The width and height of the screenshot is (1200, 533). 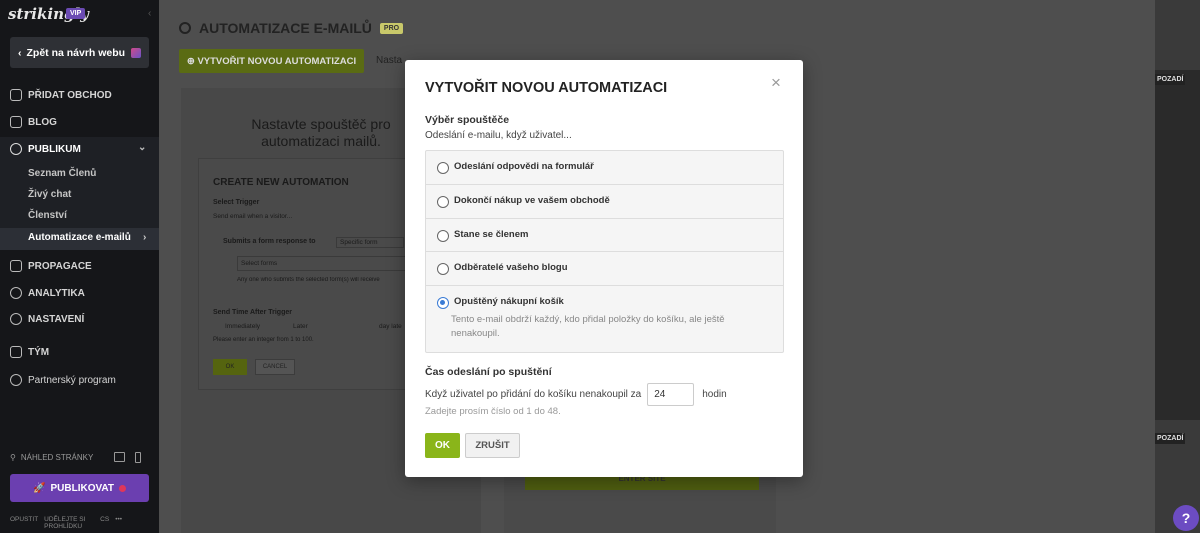 What do you see at coordinates (42, 122) in the screenshot?
I see `sidebar-item-label: BLOG` at bounding box center [42, 122].